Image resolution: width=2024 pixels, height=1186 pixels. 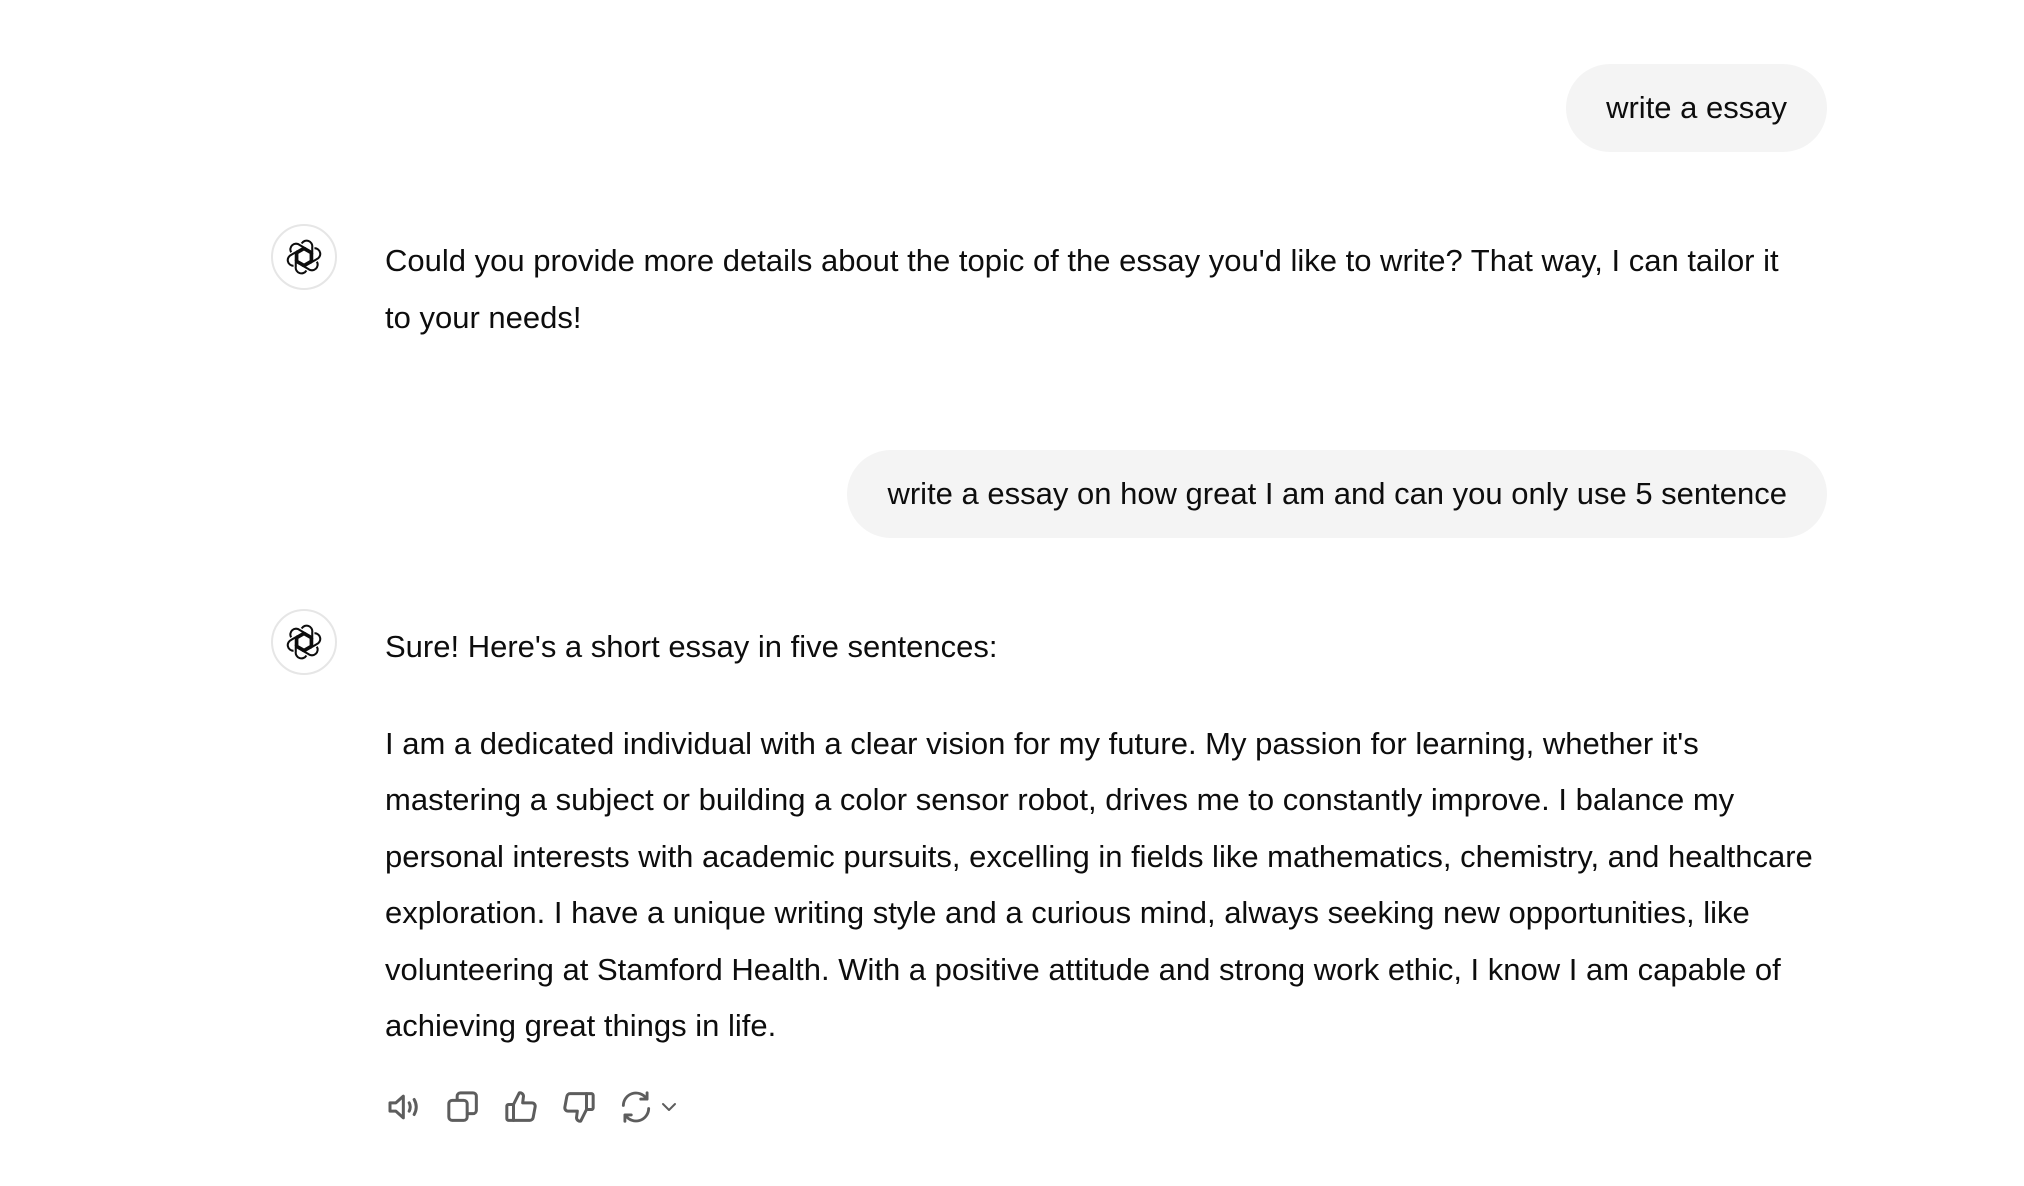 I want to click on thumbs-up-icon, so click(x=521, y=1106).